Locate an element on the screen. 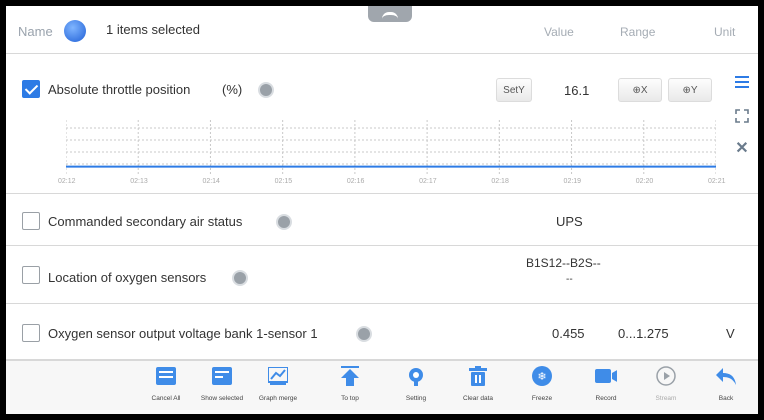  name-column-header: Name is located at coordinates (35, 31).